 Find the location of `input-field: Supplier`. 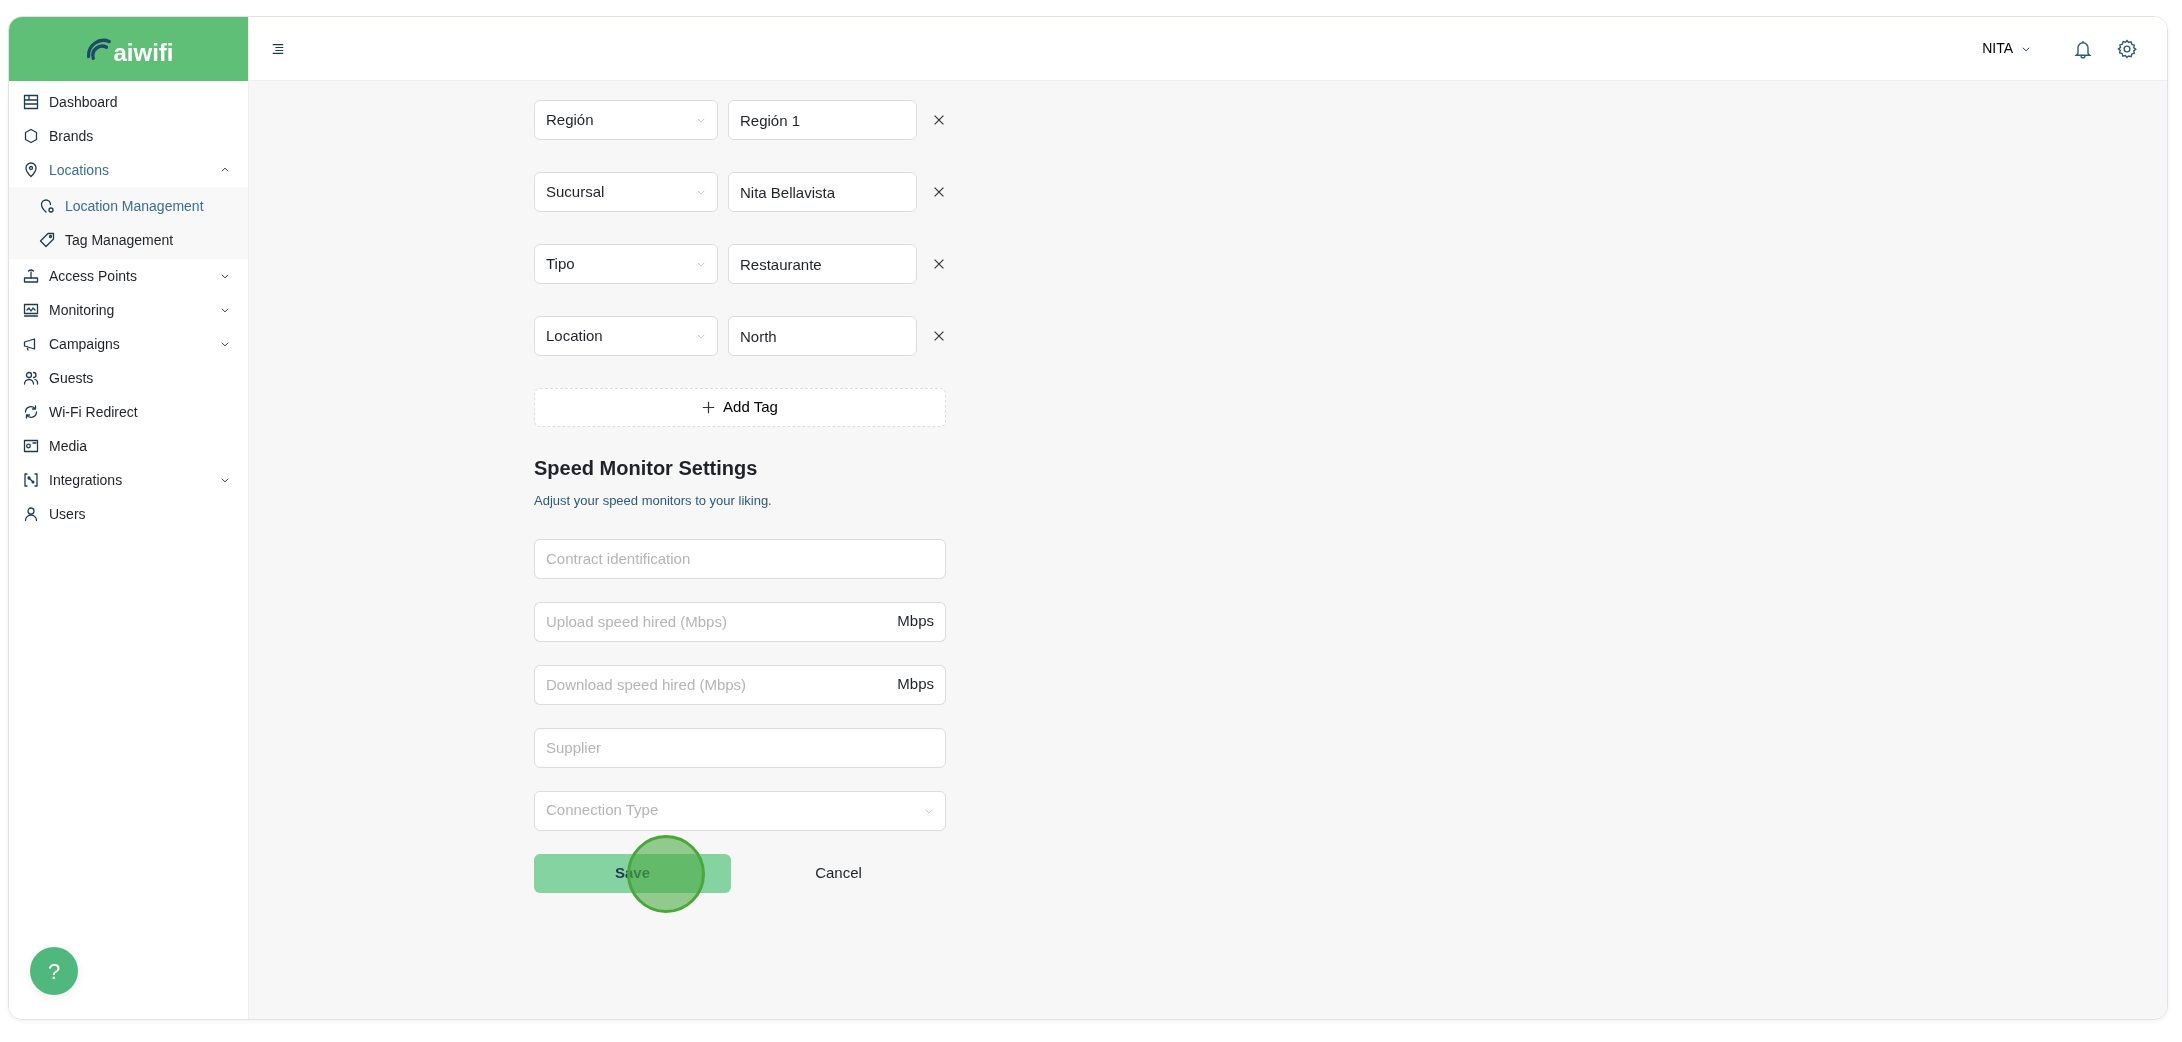

input-field: Supplier is located at coordinates (740, 747).